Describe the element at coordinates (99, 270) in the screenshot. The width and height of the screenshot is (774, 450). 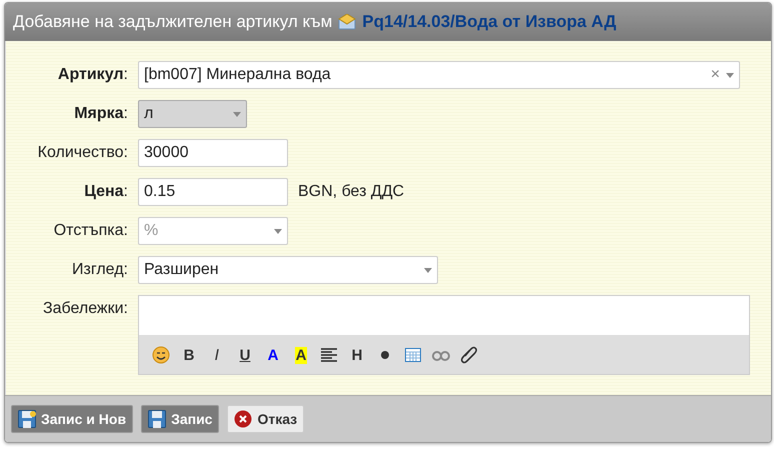
I see `field-label: Изглед:` at that location.